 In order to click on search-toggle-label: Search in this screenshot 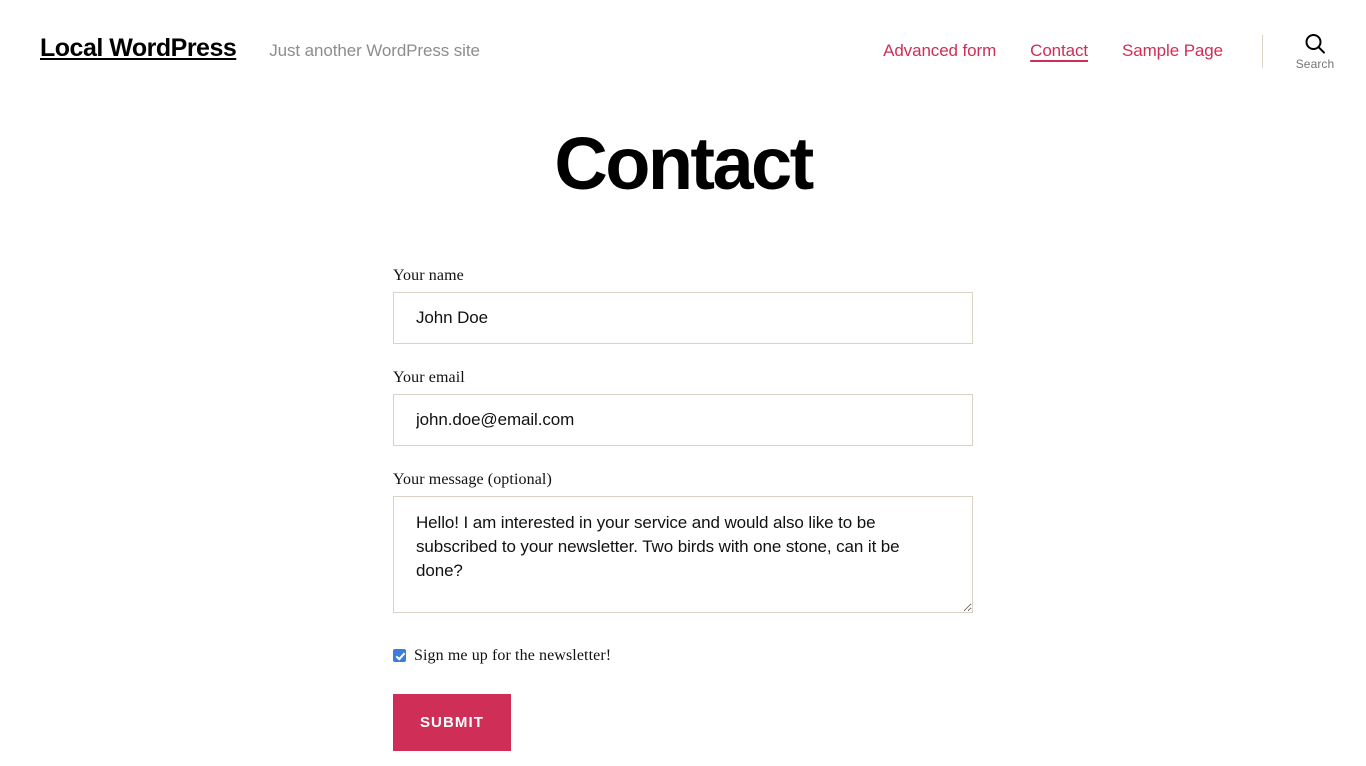, I will do `click(1315, 64)`.